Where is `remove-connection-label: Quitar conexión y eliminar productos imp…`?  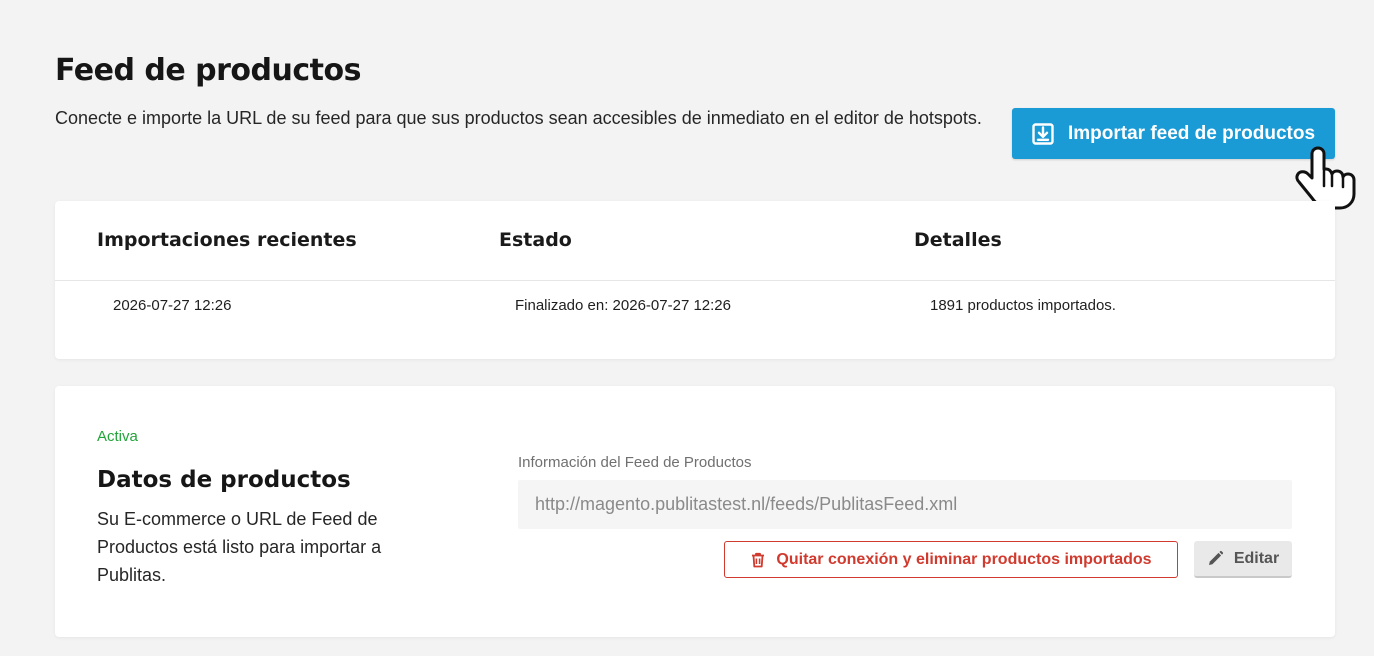 remove-connection-label: Quitar conexión y eliminar productos imp… is located at coordinates (964, 559).